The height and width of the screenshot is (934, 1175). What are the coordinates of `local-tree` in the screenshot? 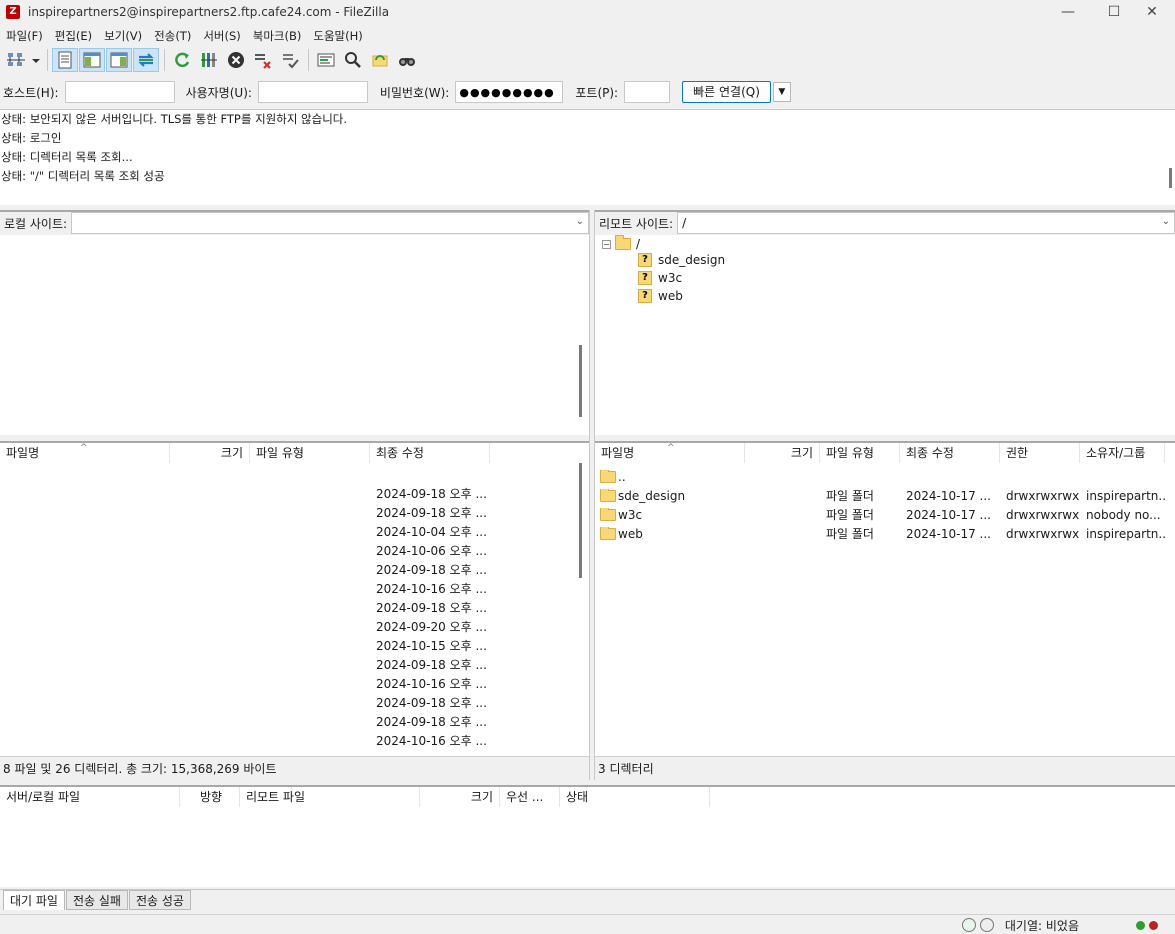 It's located at (294, 335).